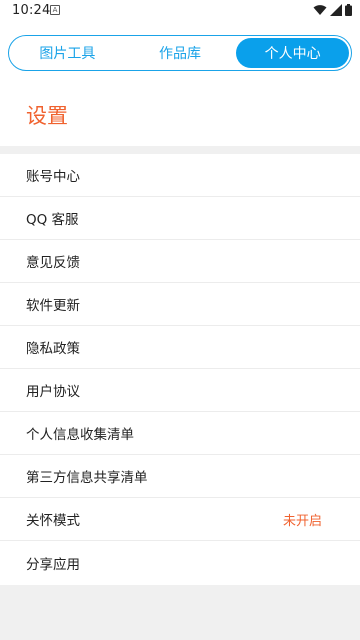  I want to click on tab-personal-center: 个人中心, so click(293, 53).